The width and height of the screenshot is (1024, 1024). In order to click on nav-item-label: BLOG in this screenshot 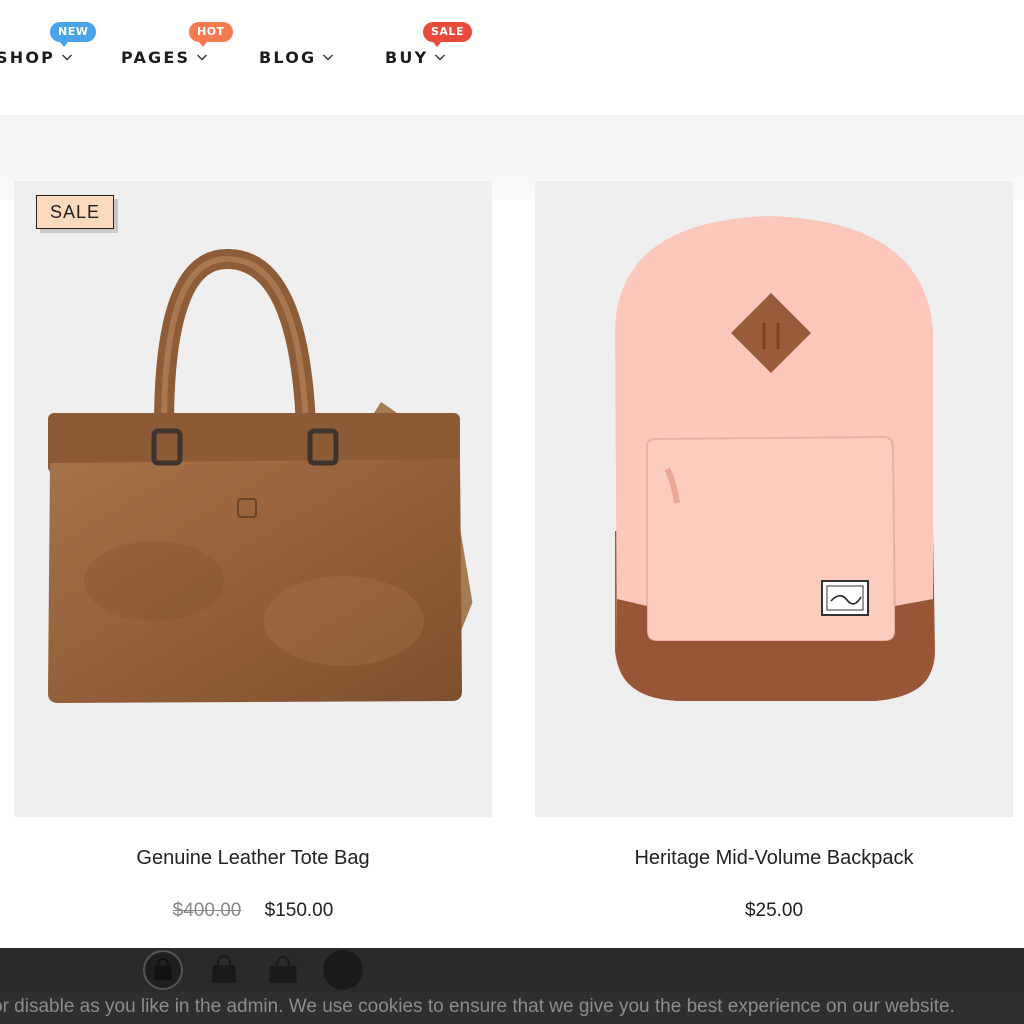, I will do `click(288, 57)`.